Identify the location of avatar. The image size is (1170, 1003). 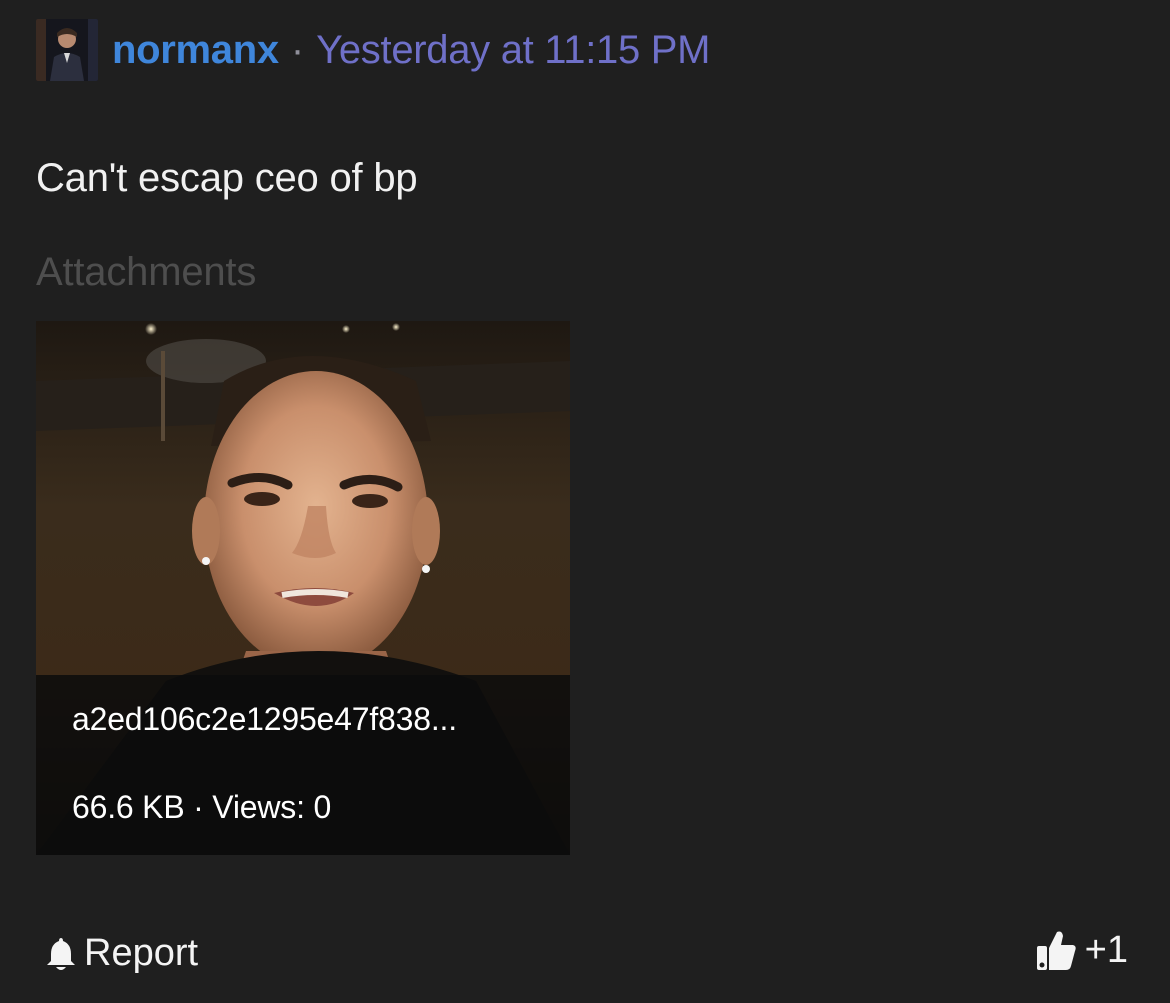
(67, 50).